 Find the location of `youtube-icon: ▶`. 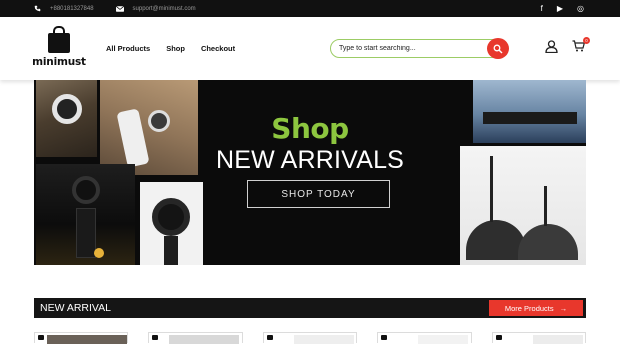

youtube-icon: ▶ is located at coordinates (560, 8).